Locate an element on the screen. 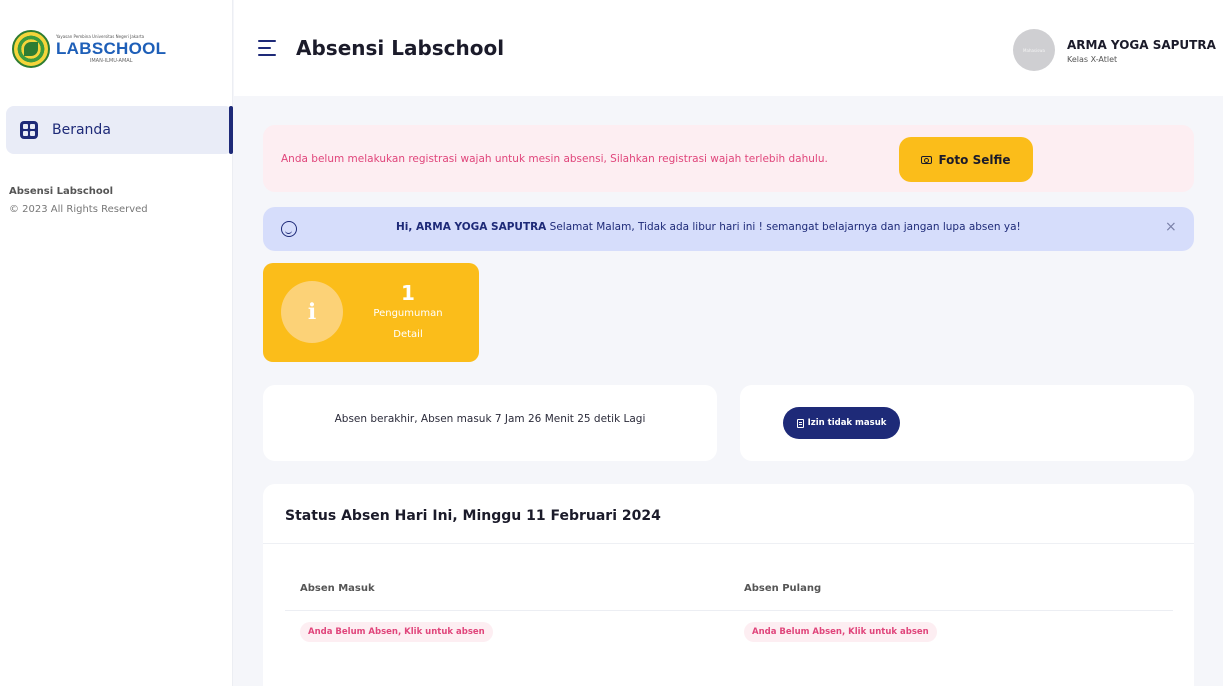 The image size is (1223, 686). smile-icon is located at coordinates (289, 229).